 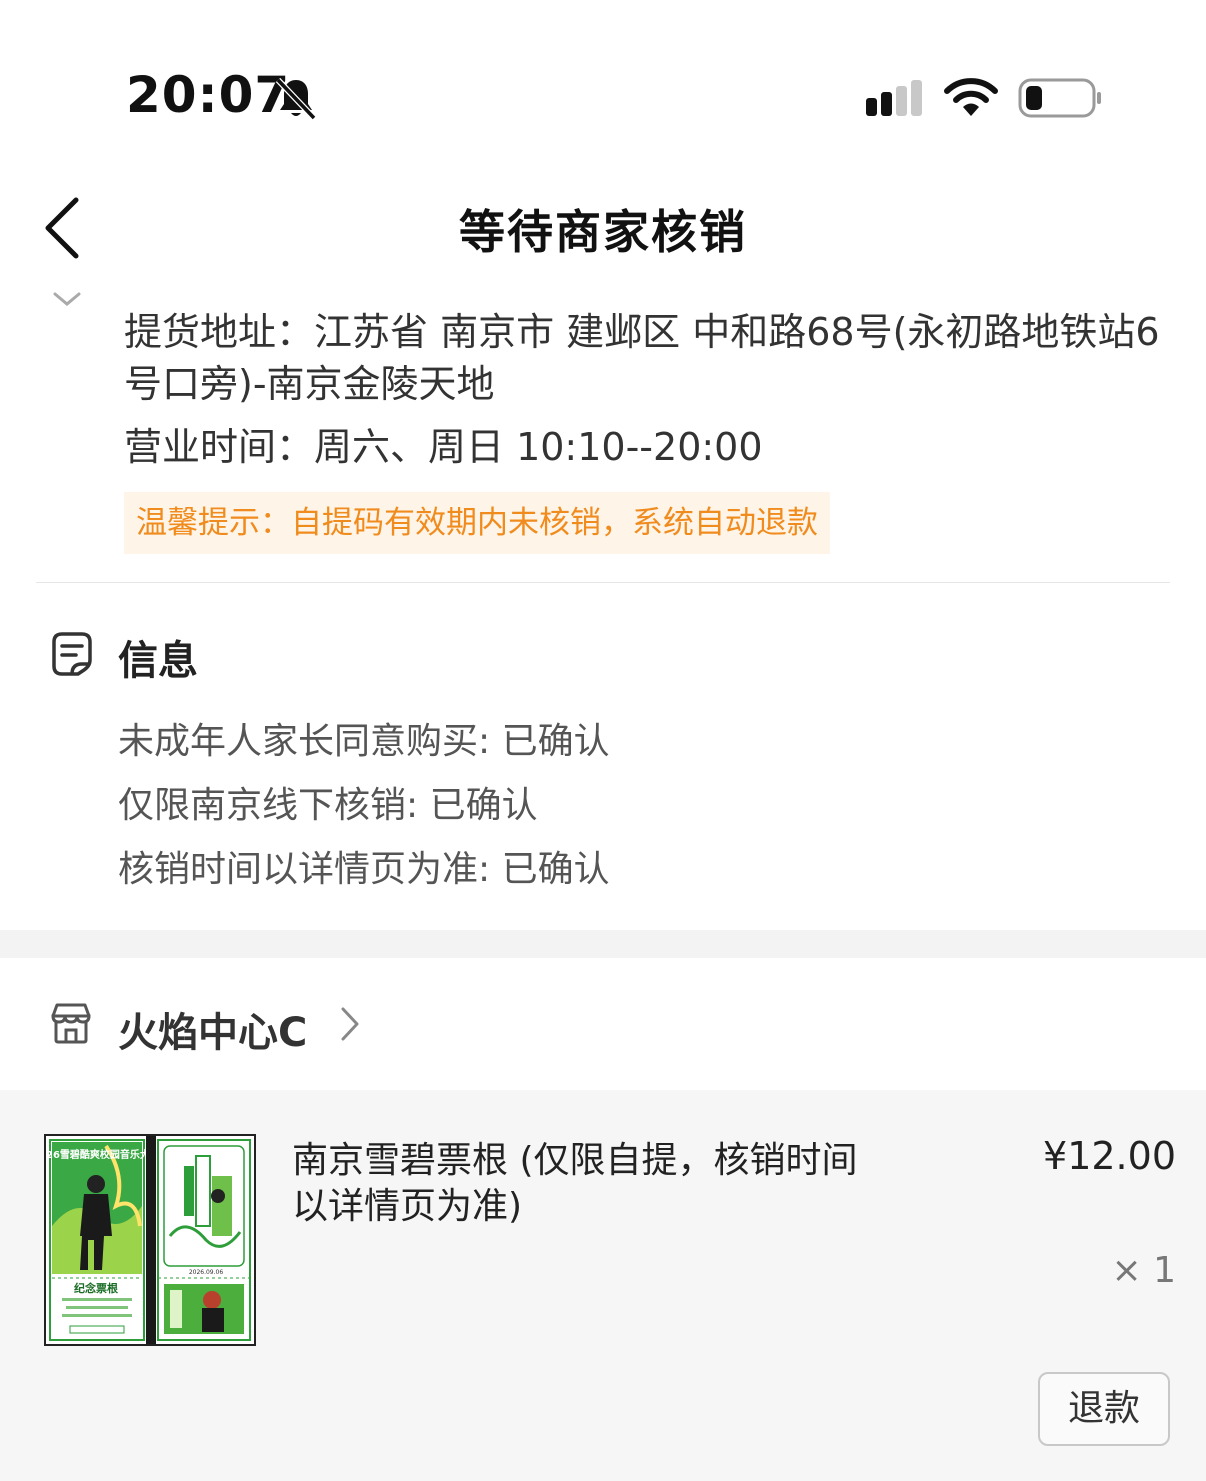 I want to click on shop-name-link: 火焰中心C, so click(x=212, y=1029).